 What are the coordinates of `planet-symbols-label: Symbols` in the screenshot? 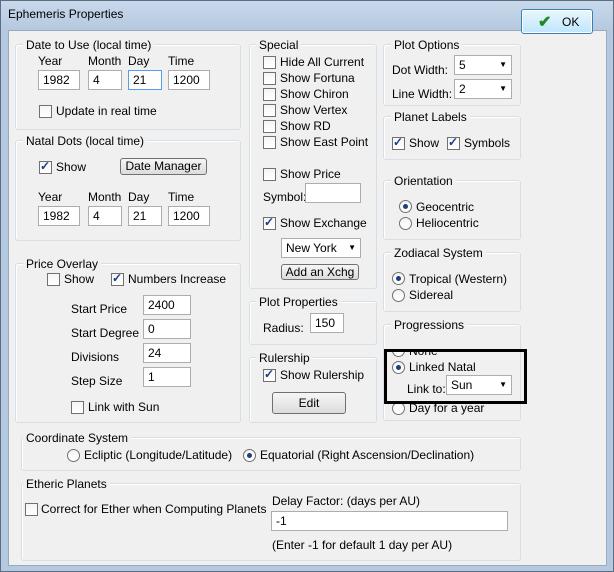 It's located at (487, 143).